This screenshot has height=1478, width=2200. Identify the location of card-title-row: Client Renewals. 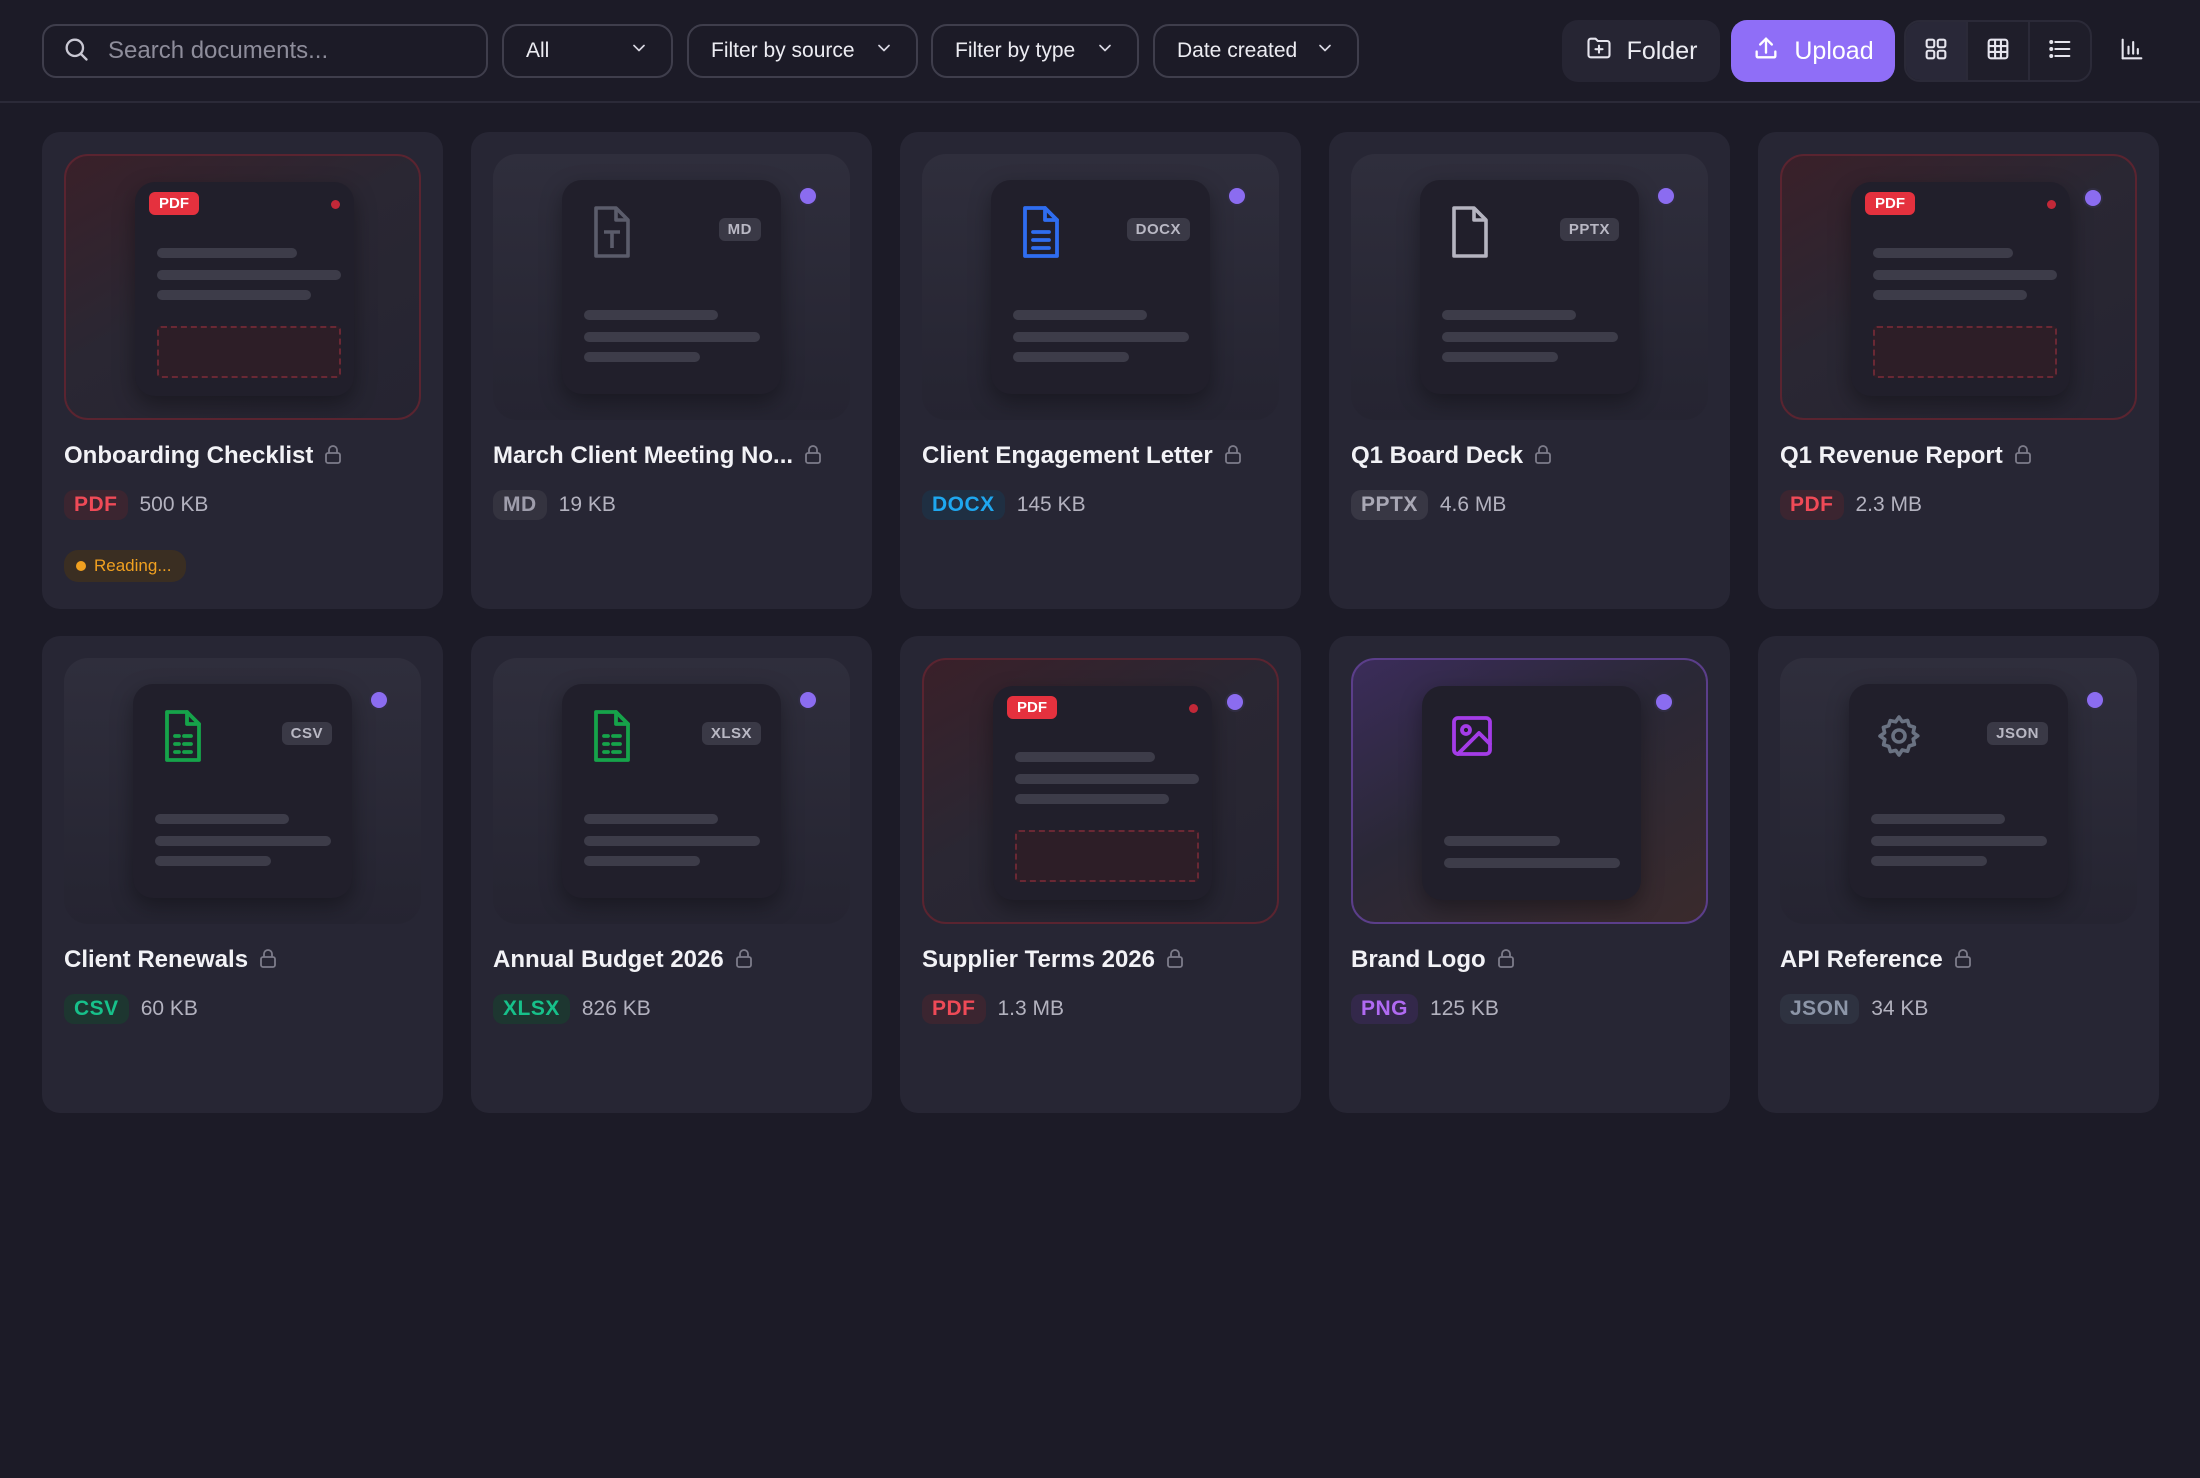
(242, 960).